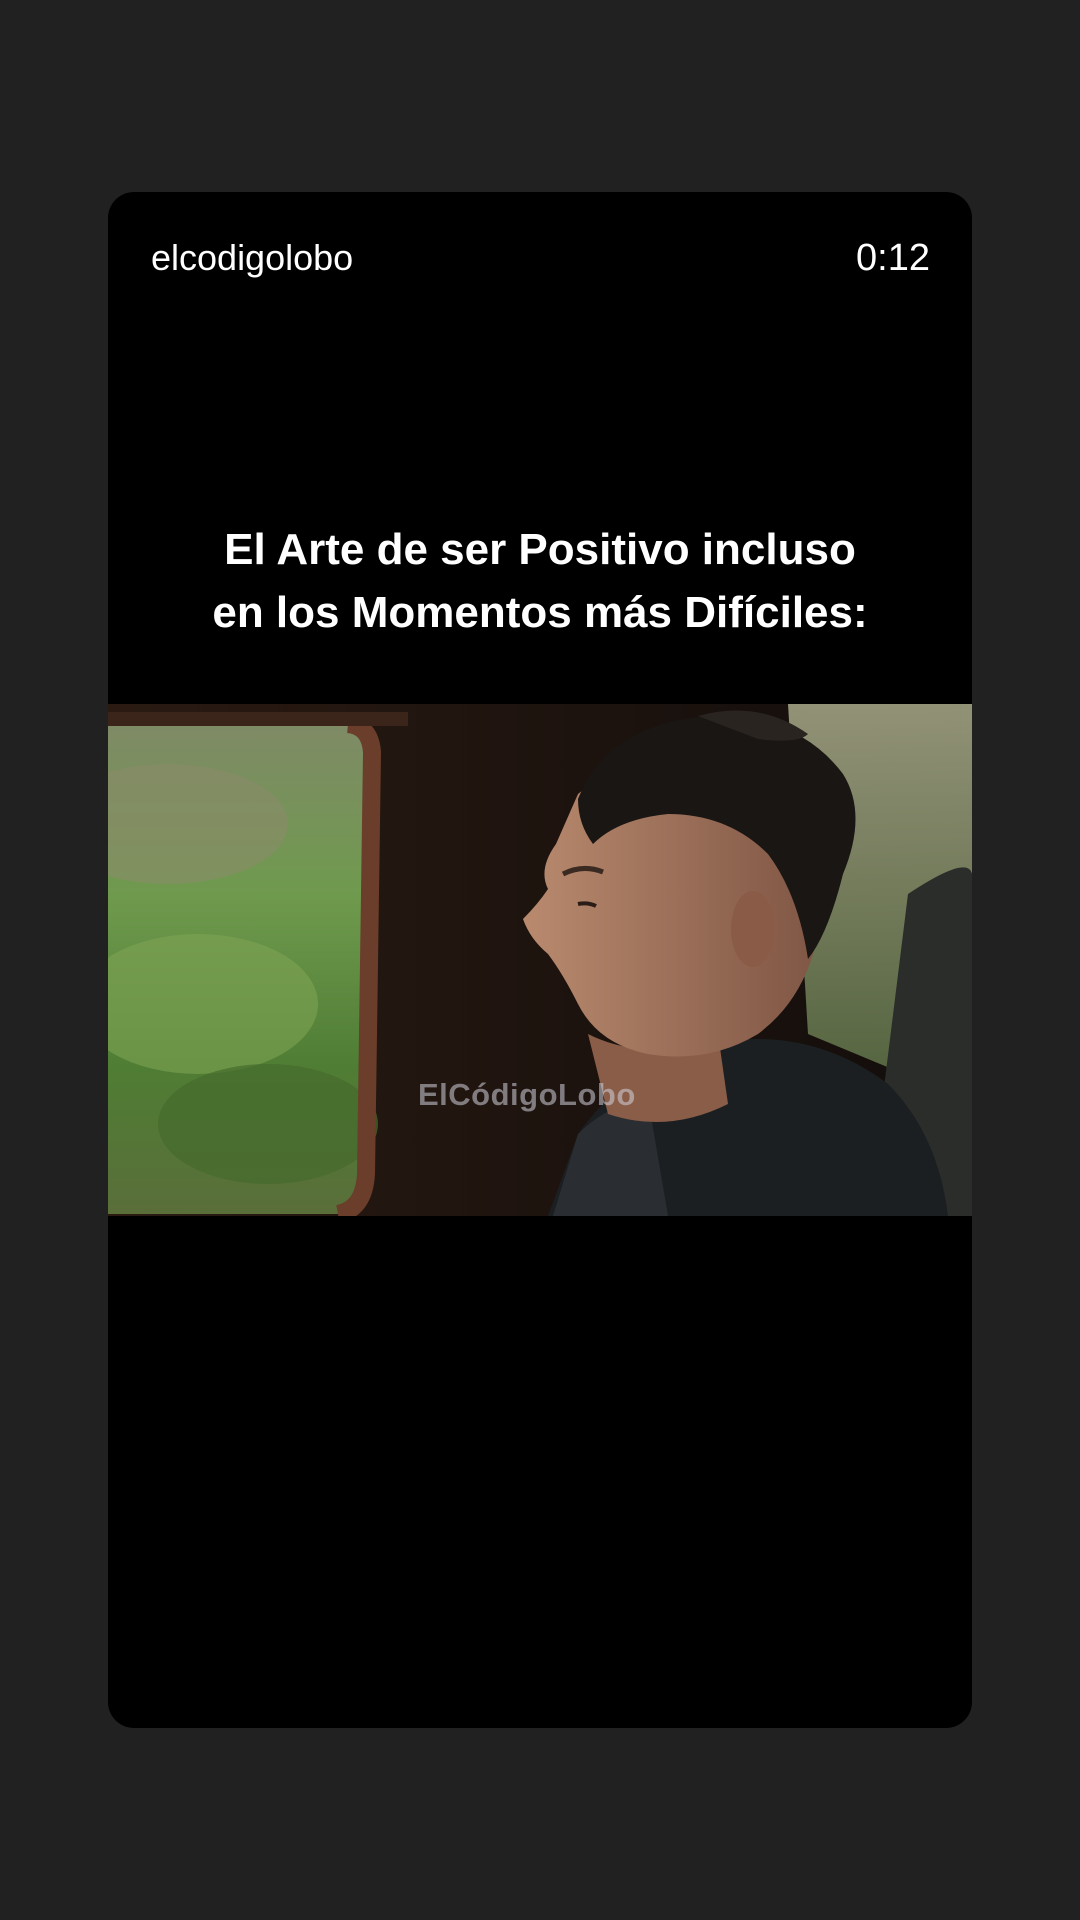 The width and height of the screenshot is (1080, 1920). Describe the element at coordinates (527, 1094) in the screenshot. I see `video-watermark: ElCódigoLobo` at that location.